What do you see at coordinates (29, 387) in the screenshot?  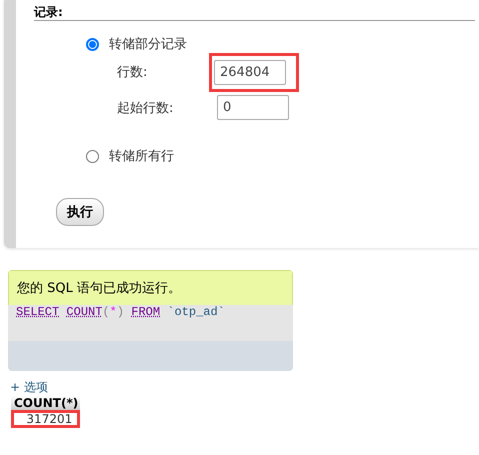 I see `options-link: + 选项` at bounding box center [29, 387].